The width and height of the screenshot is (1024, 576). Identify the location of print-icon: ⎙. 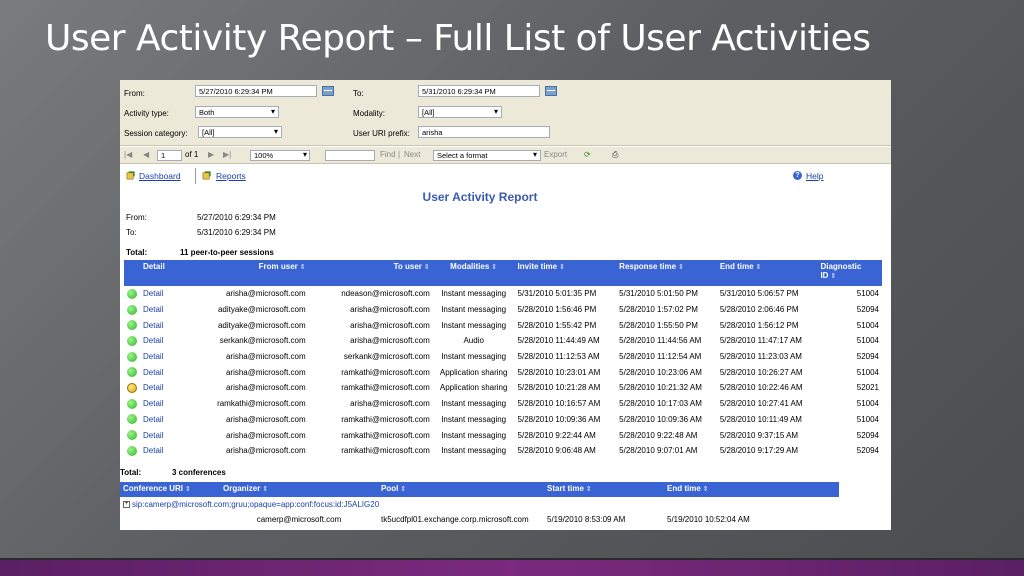
(615, 155).